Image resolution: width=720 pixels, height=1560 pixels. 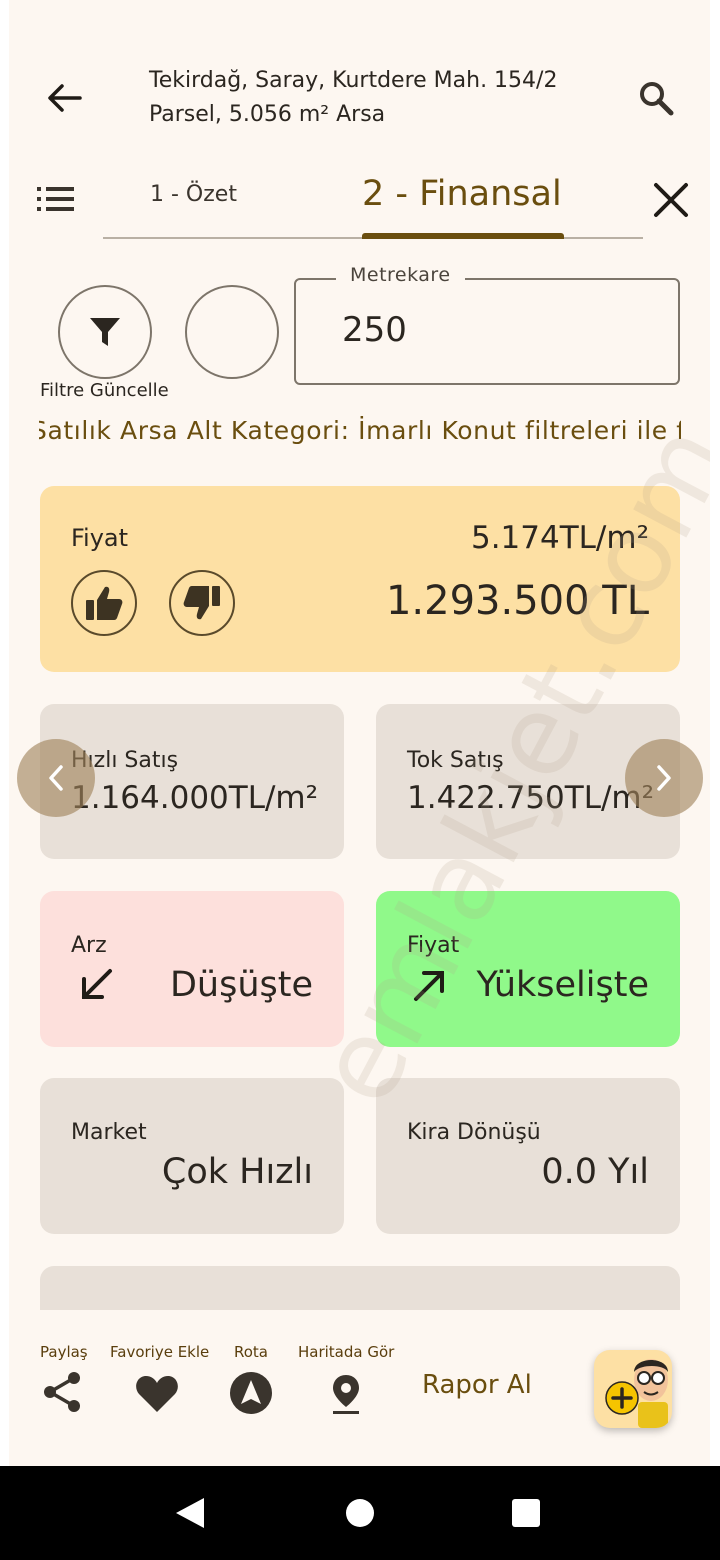 What do you see at coordinates (346, 1352) in the screenshot?
I see `map-label: Haritada Gör` at bounding box center [346, 1352].